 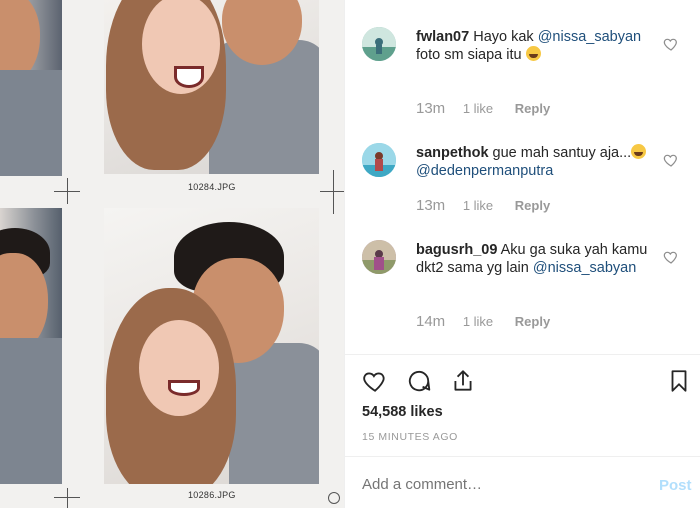 I want to click on post-comment-button: Post, so click(x=675, y=485).